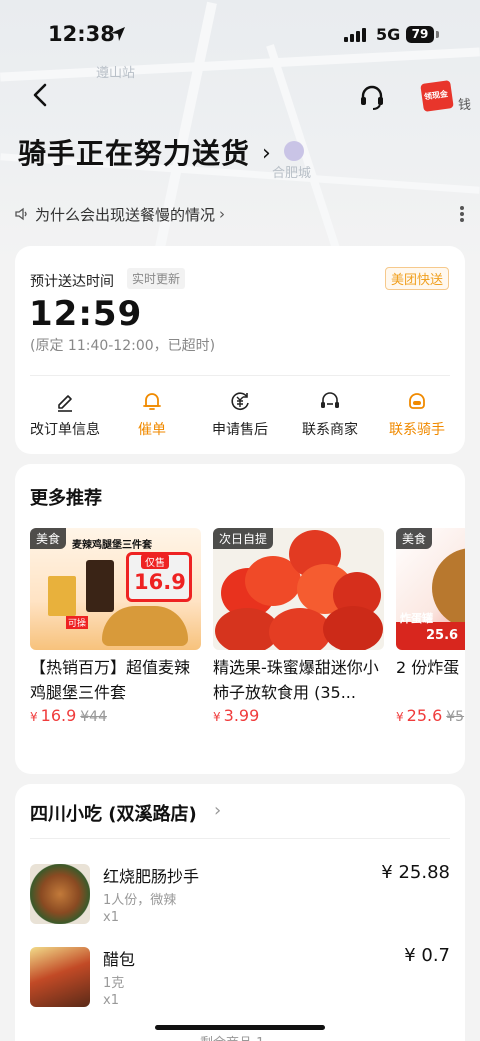 This screenshot has height=1041, width=480. I want to click on contact-merchant-button: 联系商家, so click(330, 412).